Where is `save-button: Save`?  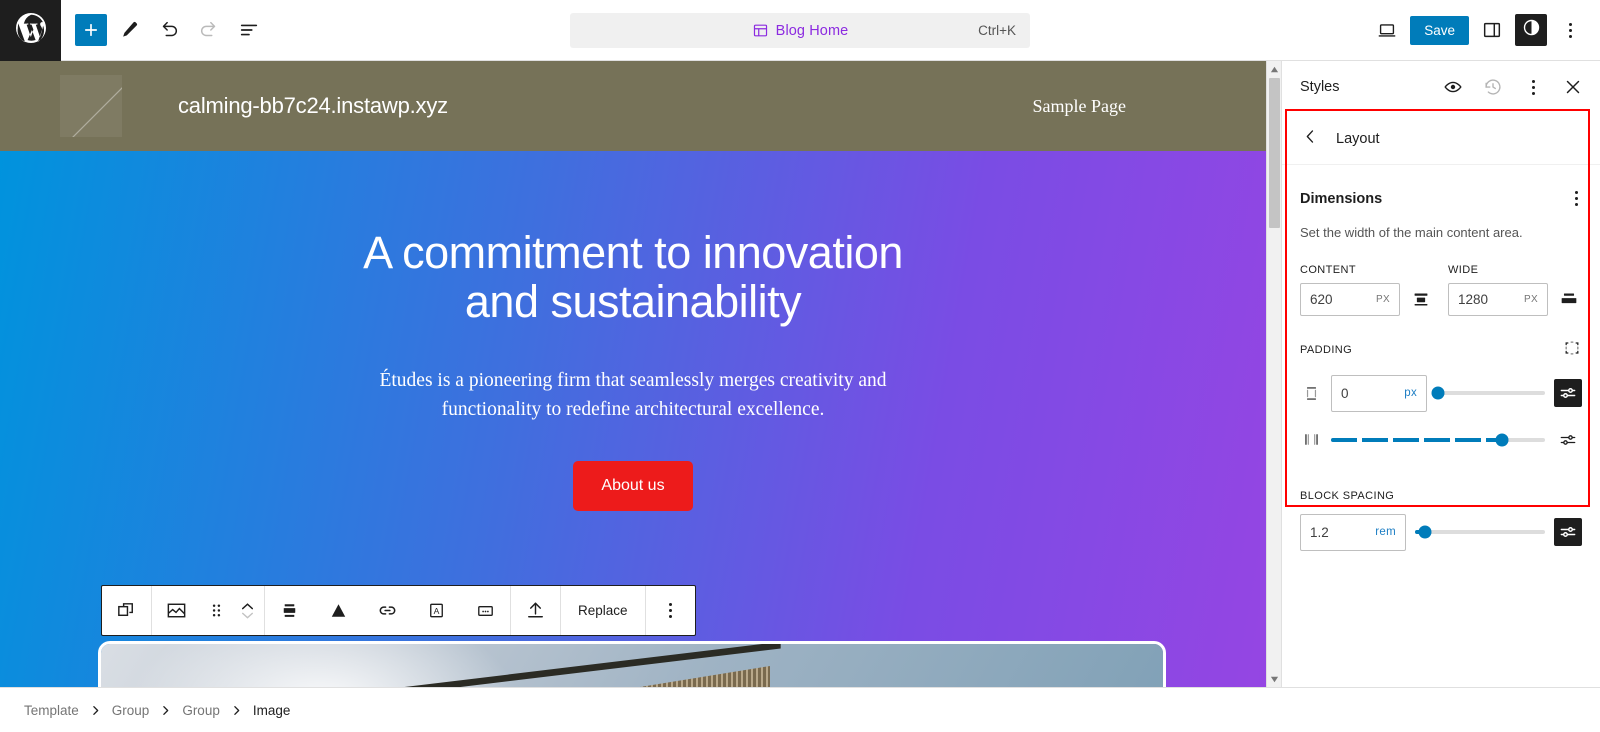
save-button: Save is located at coordinates (1439, 30).